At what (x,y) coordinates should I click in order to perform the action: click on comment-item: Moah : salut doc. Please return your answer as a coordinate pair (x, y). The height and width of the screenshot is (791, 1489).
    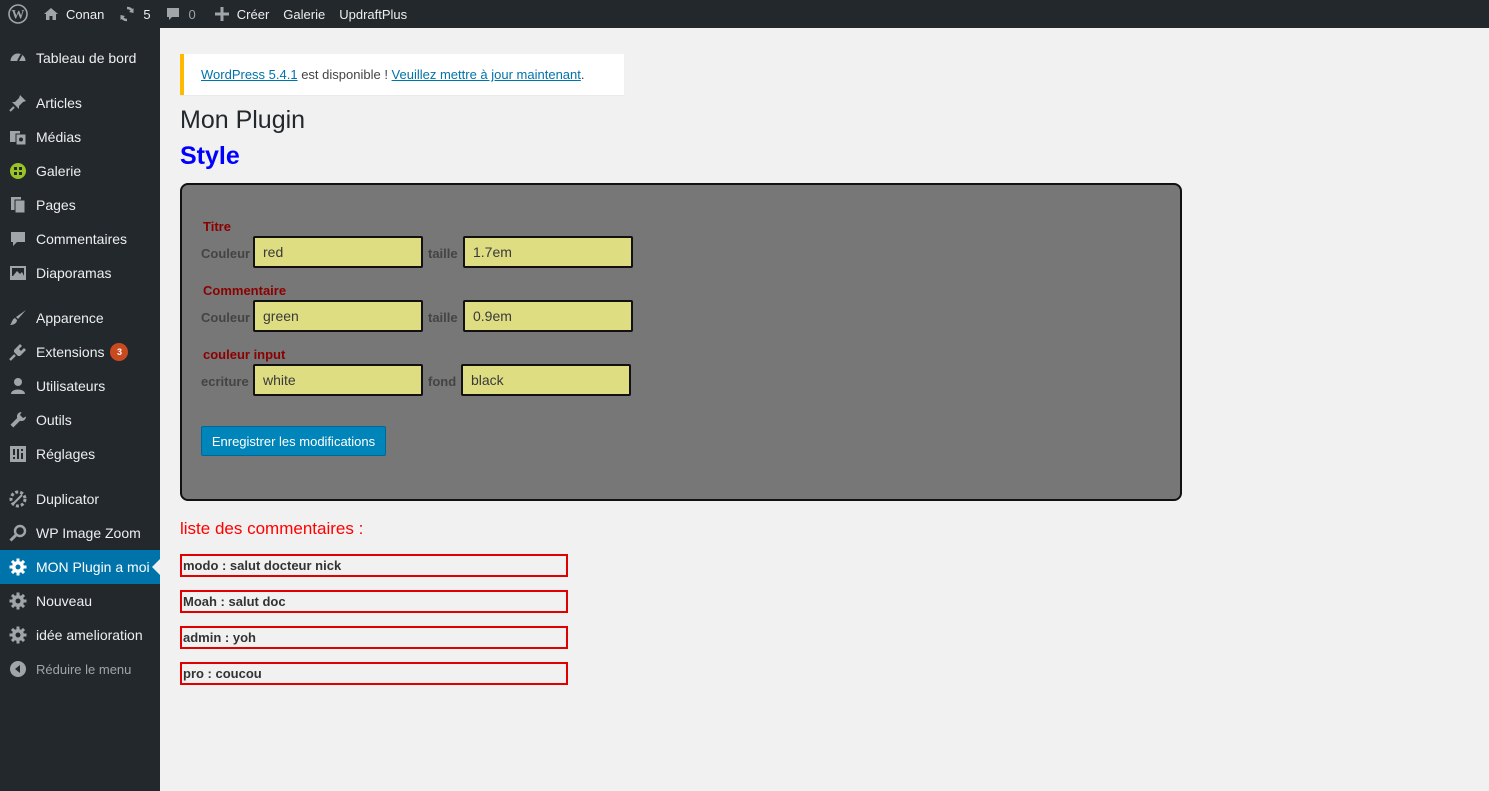
    Looking at the image, I should click on (374, 601).